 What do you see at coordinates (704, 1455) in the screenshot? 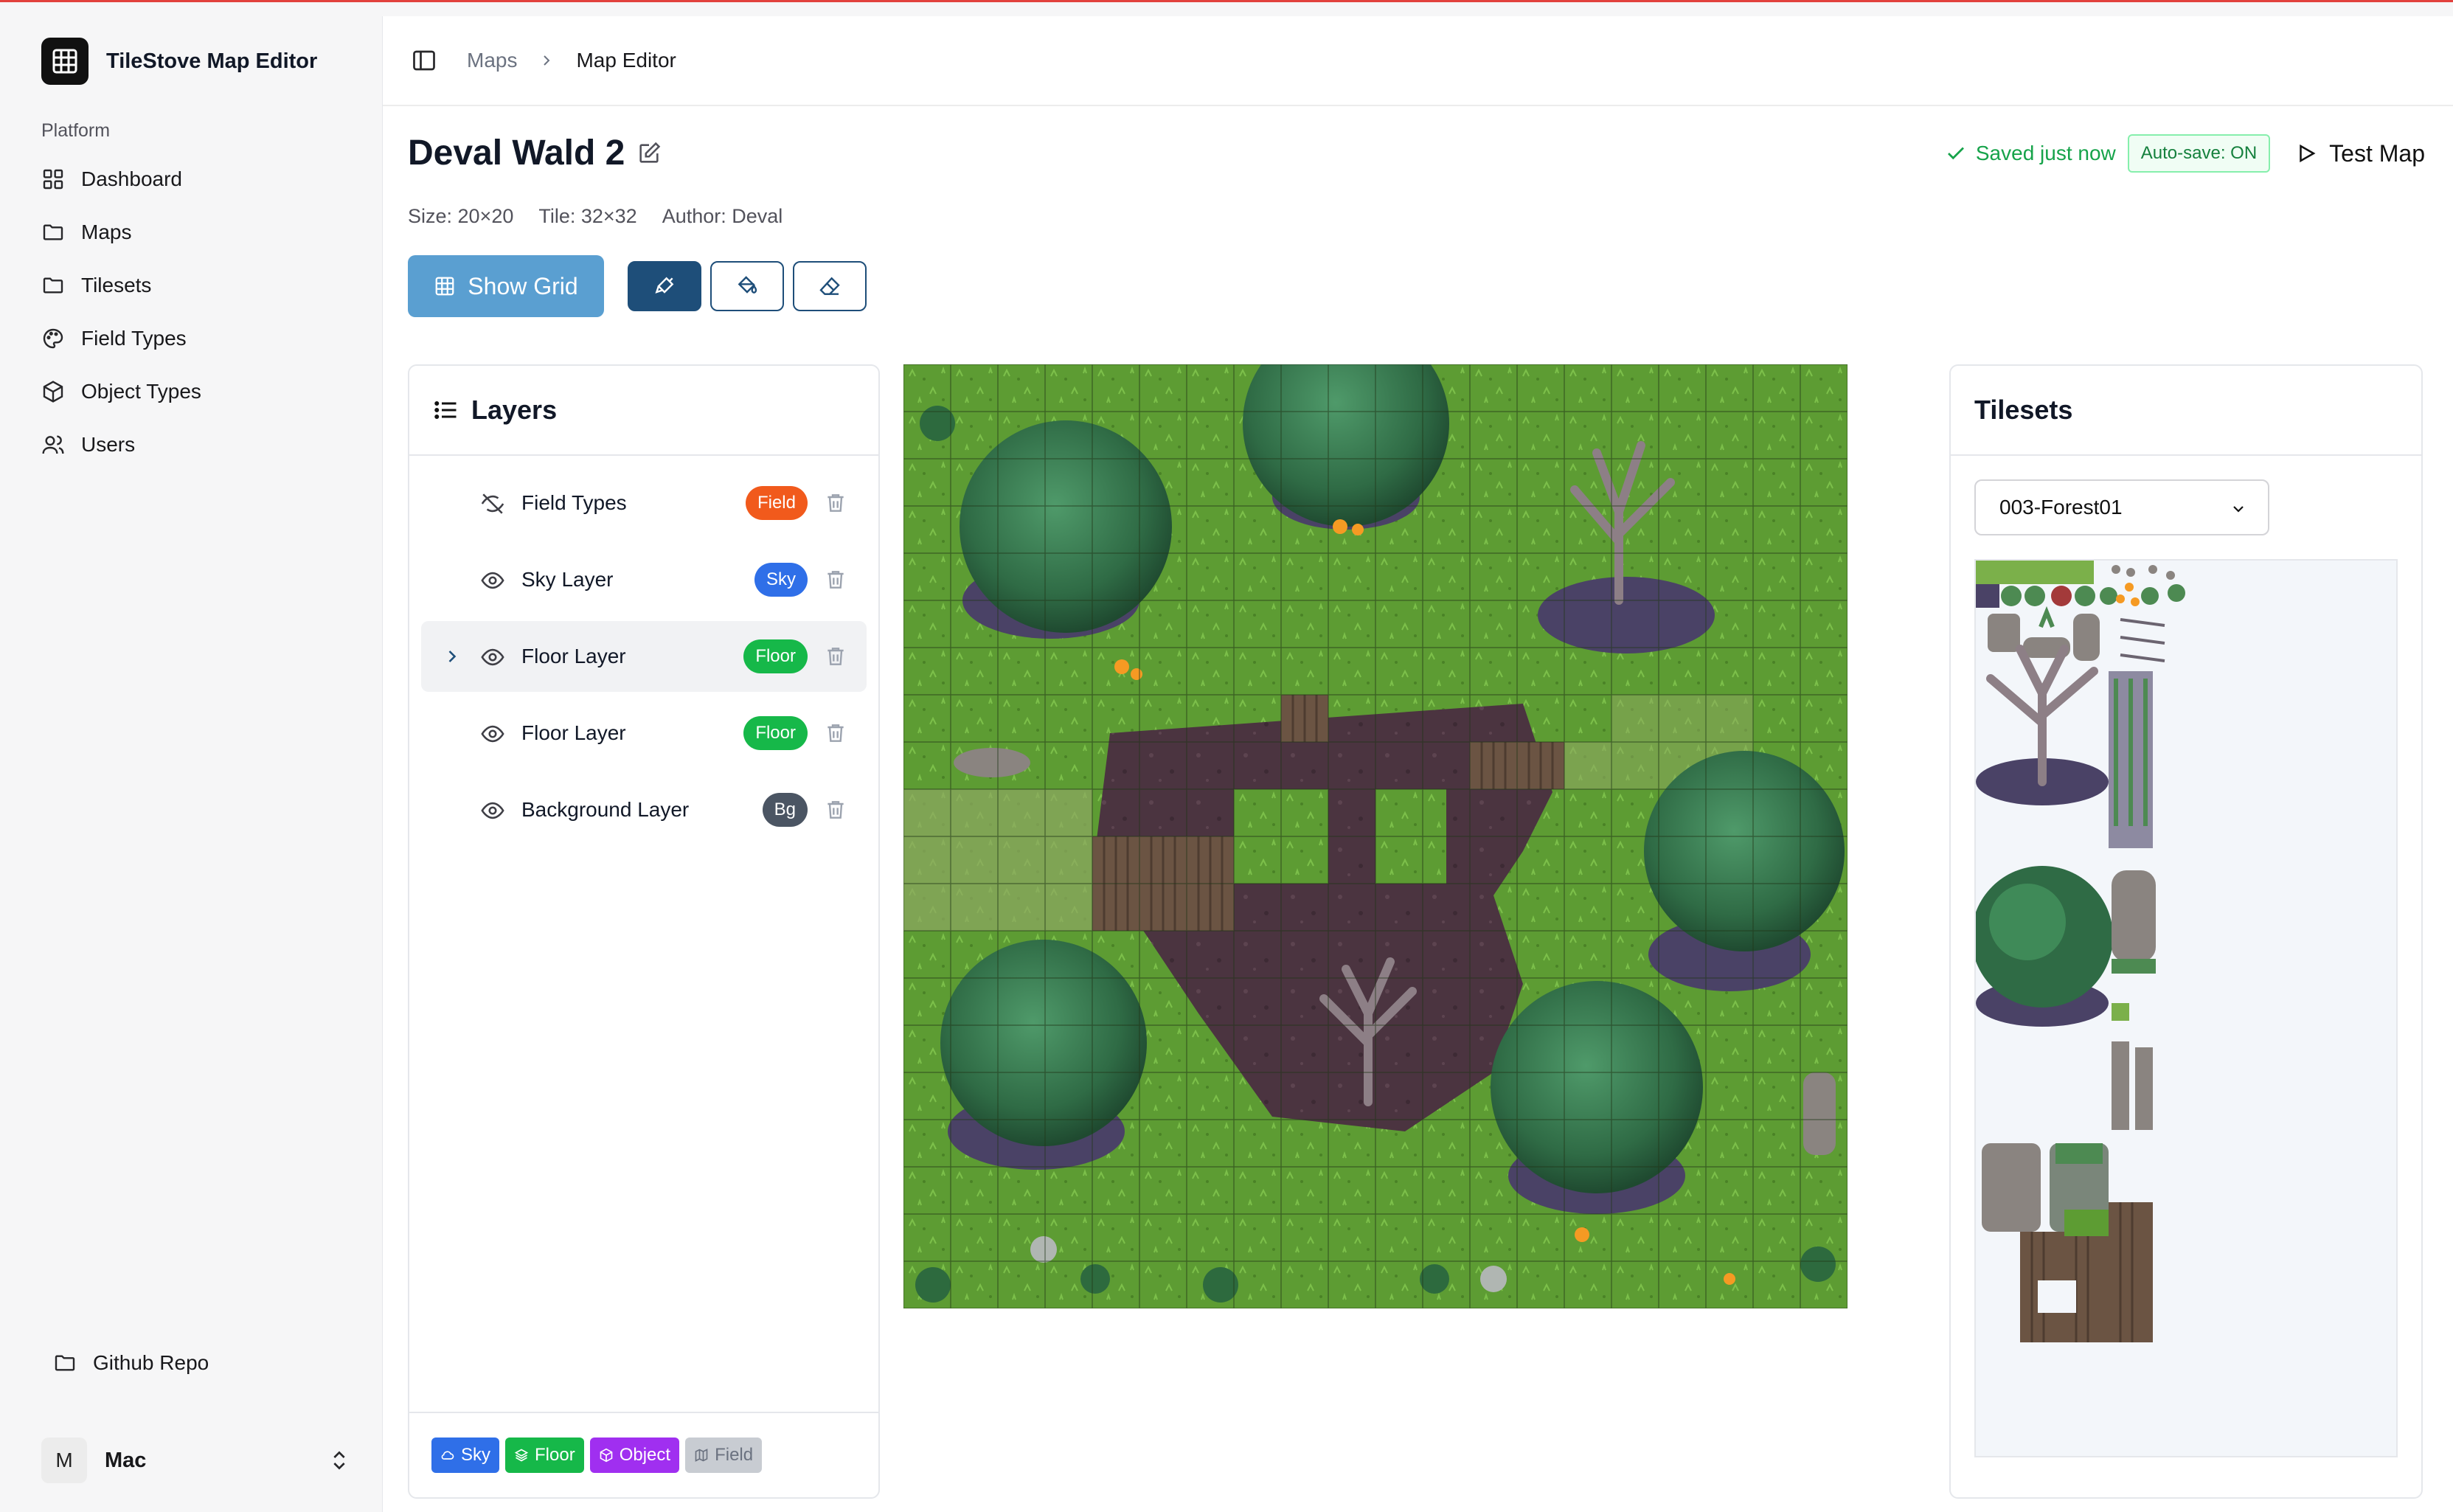
I see `map-icon` at bounding box center [704, 1455].